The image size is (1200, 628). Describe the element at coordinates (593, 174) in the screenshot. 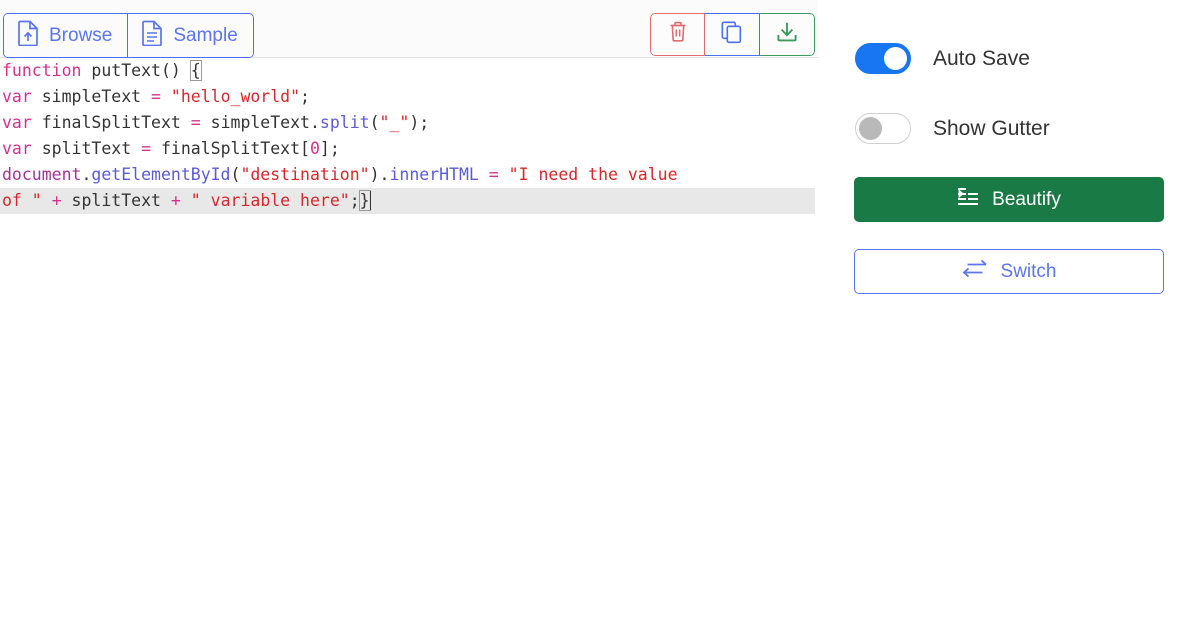

I see `code-token: "I need the value` at that location.